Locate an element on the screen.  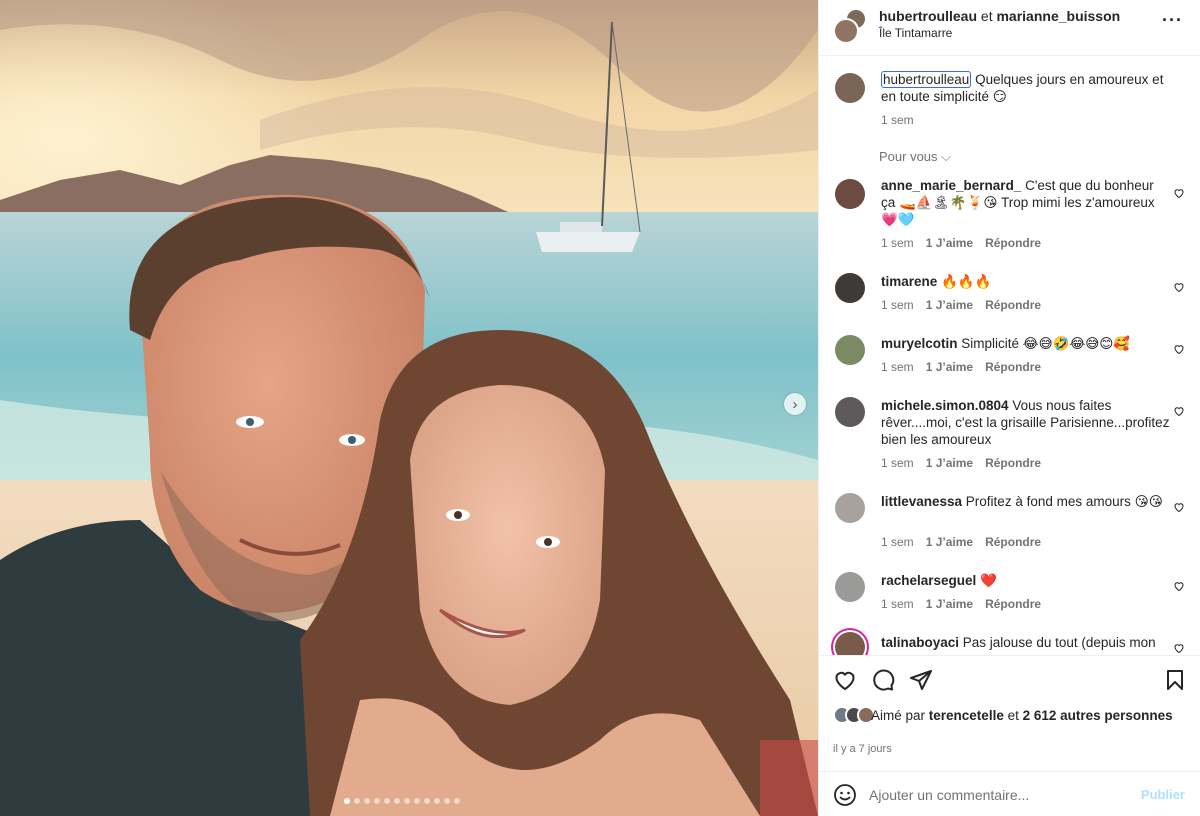
comment-icon is located at coordinates (883, 680).